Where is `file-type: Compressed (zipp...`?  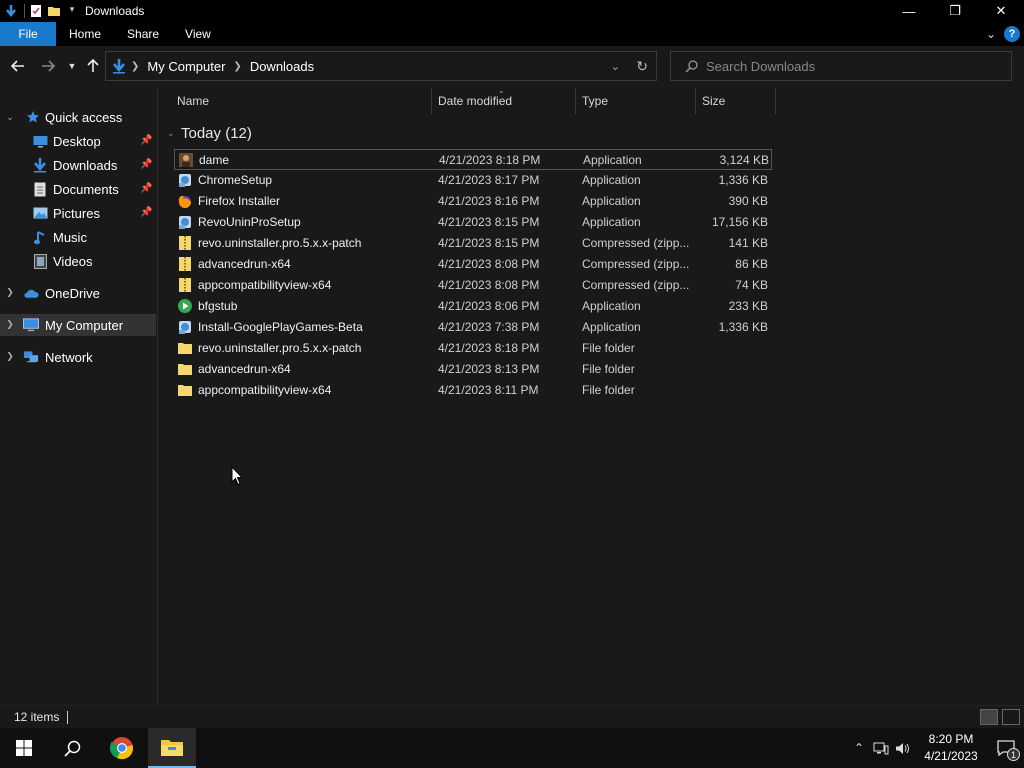 file-type: Compressed (zipp... is located at coordinates (636, 243).